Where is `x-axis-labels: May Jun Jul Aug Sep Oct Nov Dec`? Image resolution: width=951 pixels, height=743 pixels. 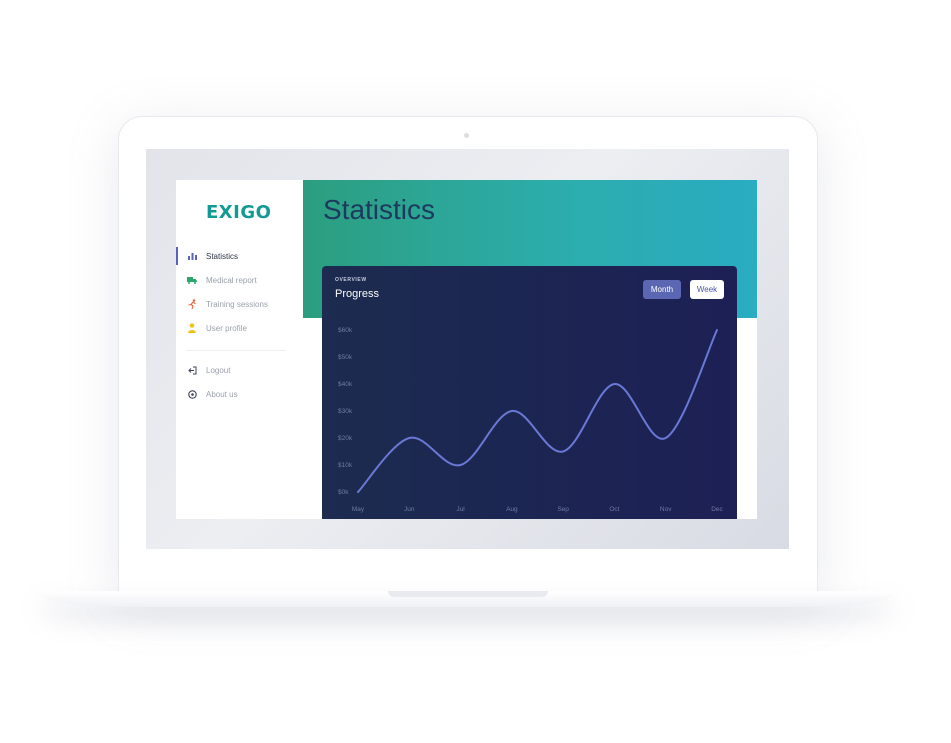
x-axis-labels: May Jun Jul Aug Sep Oct Nov Dec is located at coordinates (538, 509).